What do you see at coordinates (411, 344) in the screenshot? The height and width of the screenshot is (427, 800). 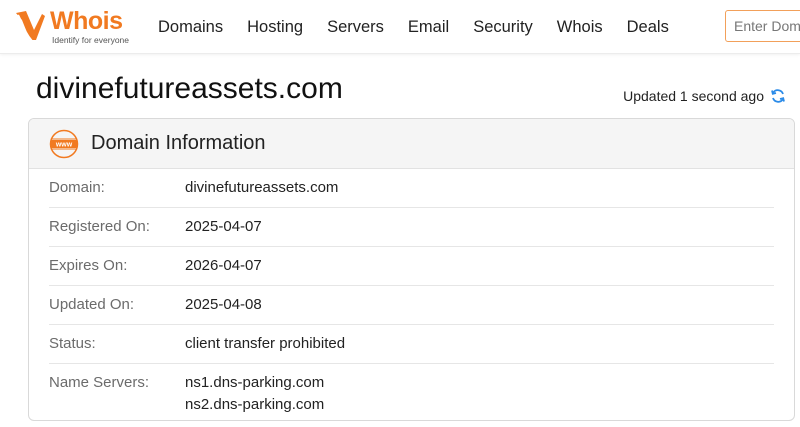 I see `info-row-status: Status: client transfer prohibited` at bounding box center [411, 344].